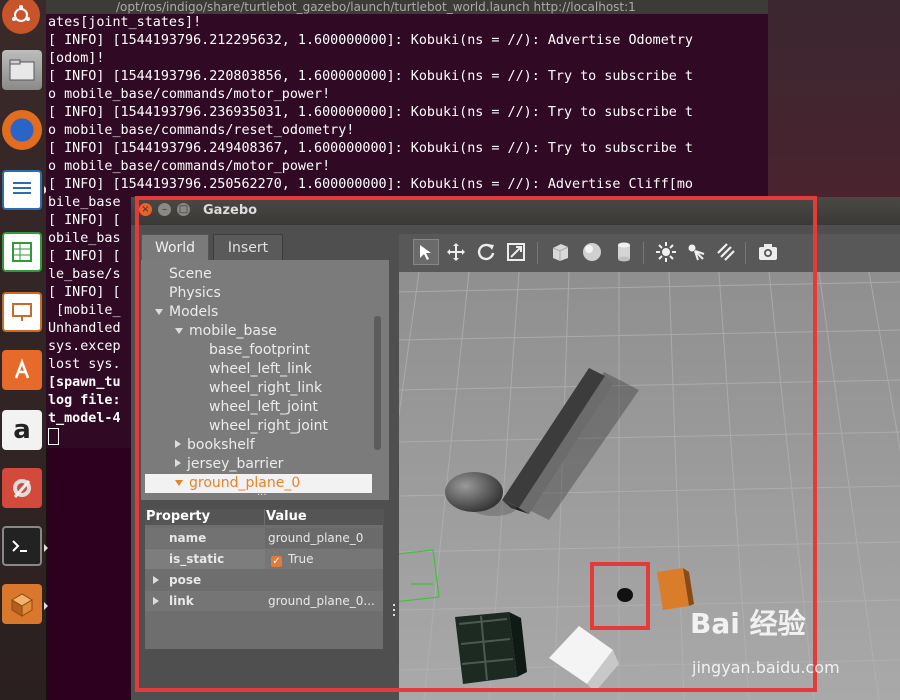 This screenshot has height=700, width=900. I want to click on property-row-name: name ground_plane_0, so click(264, 538).